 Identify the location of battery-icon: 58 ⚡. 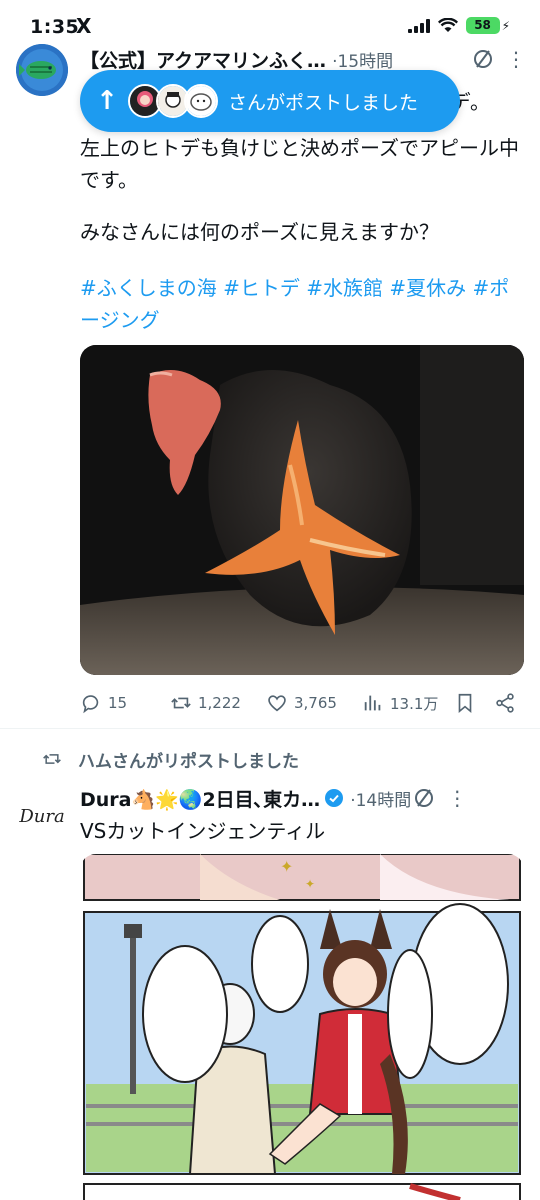
(487, 25).